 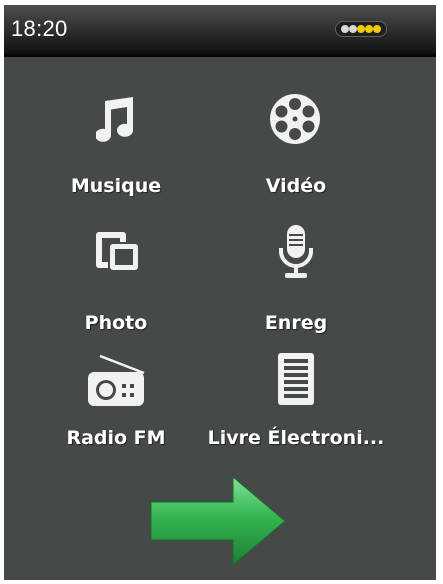 I want to click on menu-item-label: Enreg, so click(x=296, y=323).